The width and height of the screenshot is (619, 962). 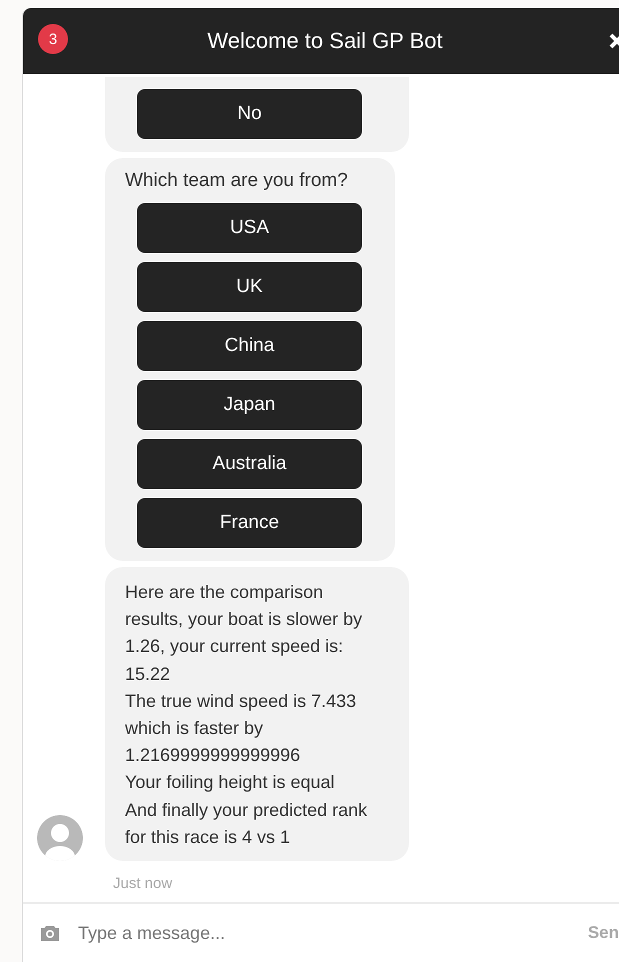 What do you see at coordinates (249, 287) in the screenshot?
I see `option-button: UK` at bounding box center [249, 287].